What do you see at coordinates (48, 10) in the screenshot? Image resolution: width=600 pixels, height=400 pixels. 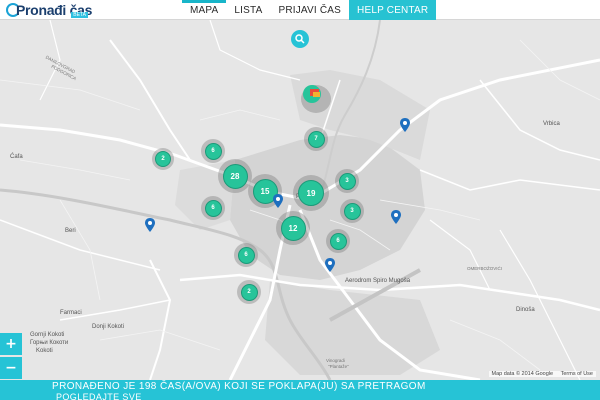 I see `brand-logo: Pronađi čas BETA` at bounding box center [48, 10].